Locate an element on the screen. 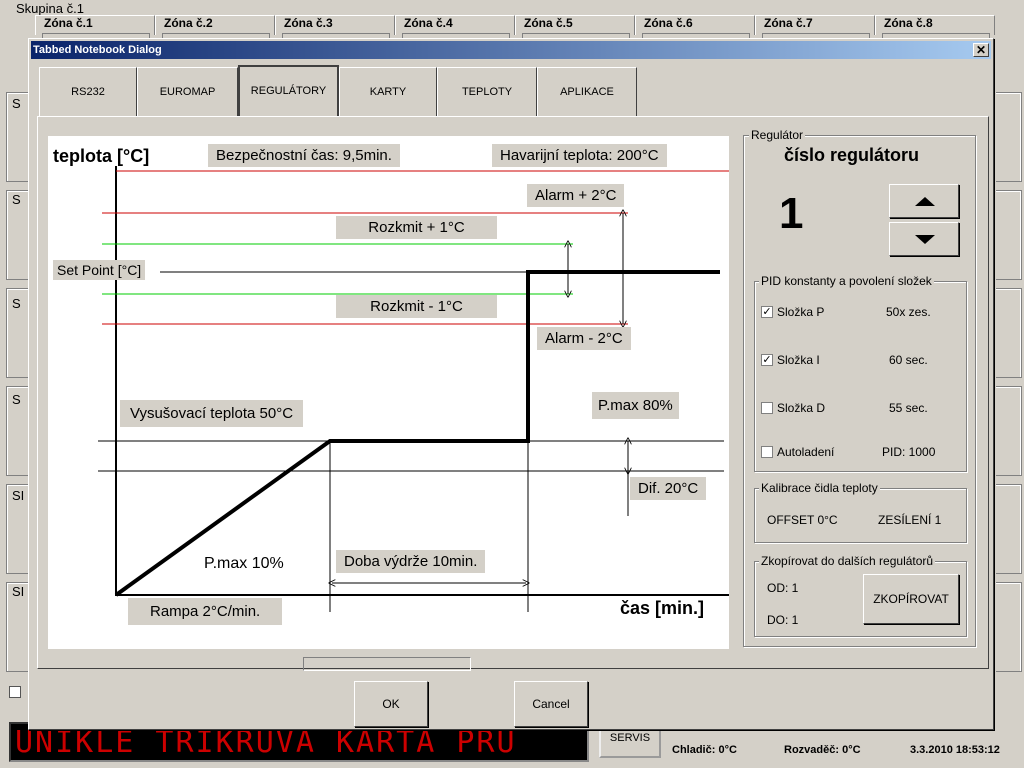 This screenshot has height=768, width=1024. close-button: ✕ is located at coordinates (981, 50).